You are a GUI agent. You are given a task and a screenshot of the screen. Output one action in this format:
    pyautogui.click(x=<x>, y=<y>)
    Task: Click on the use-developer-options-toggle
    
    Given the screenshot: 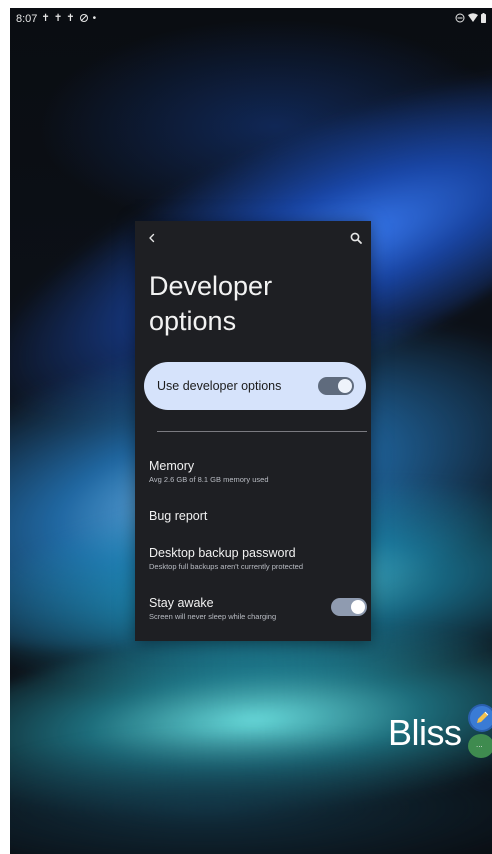 What is the action you would take?
    pyautogui.click(x=336, y=386)
    